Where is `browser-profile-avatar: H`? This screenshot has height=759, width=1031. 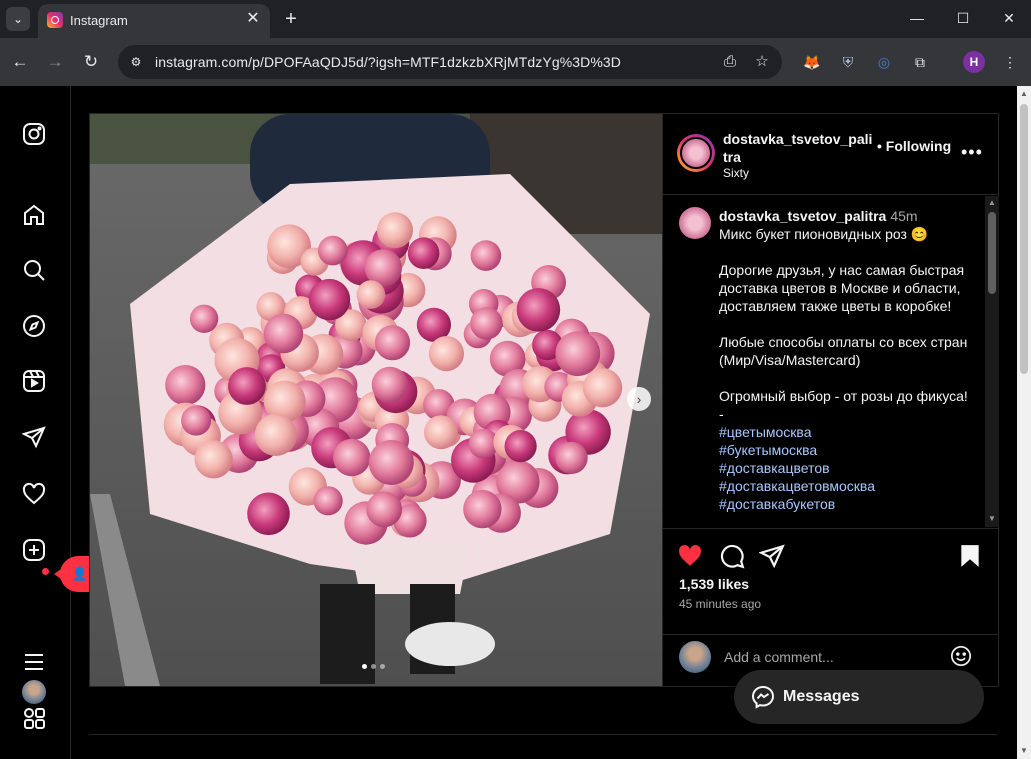 browser-profile-avatar: H is located at coordinates (974, 62).